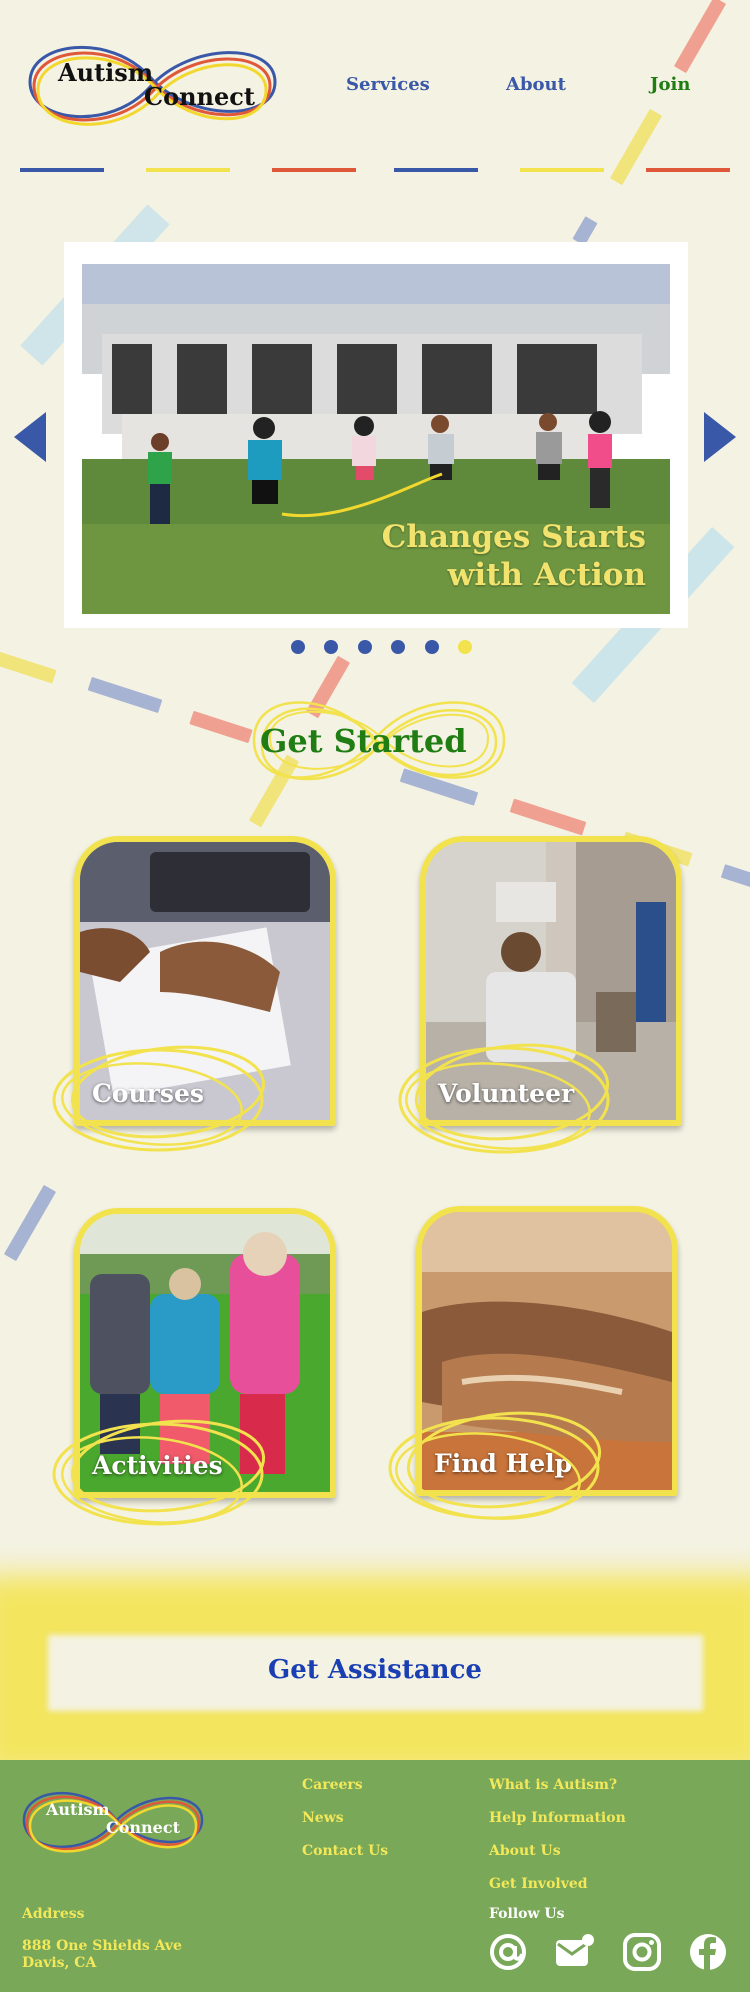  Describe the element at coordinates (388, 84) in the screenshot. I see `nav-services-link: Services` at that location.